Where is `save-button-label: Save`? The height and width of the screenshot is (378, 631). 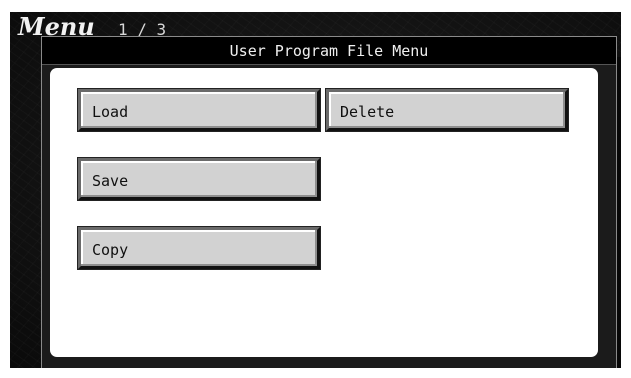 save-button-label: Save is located at coordinates (110, 181).